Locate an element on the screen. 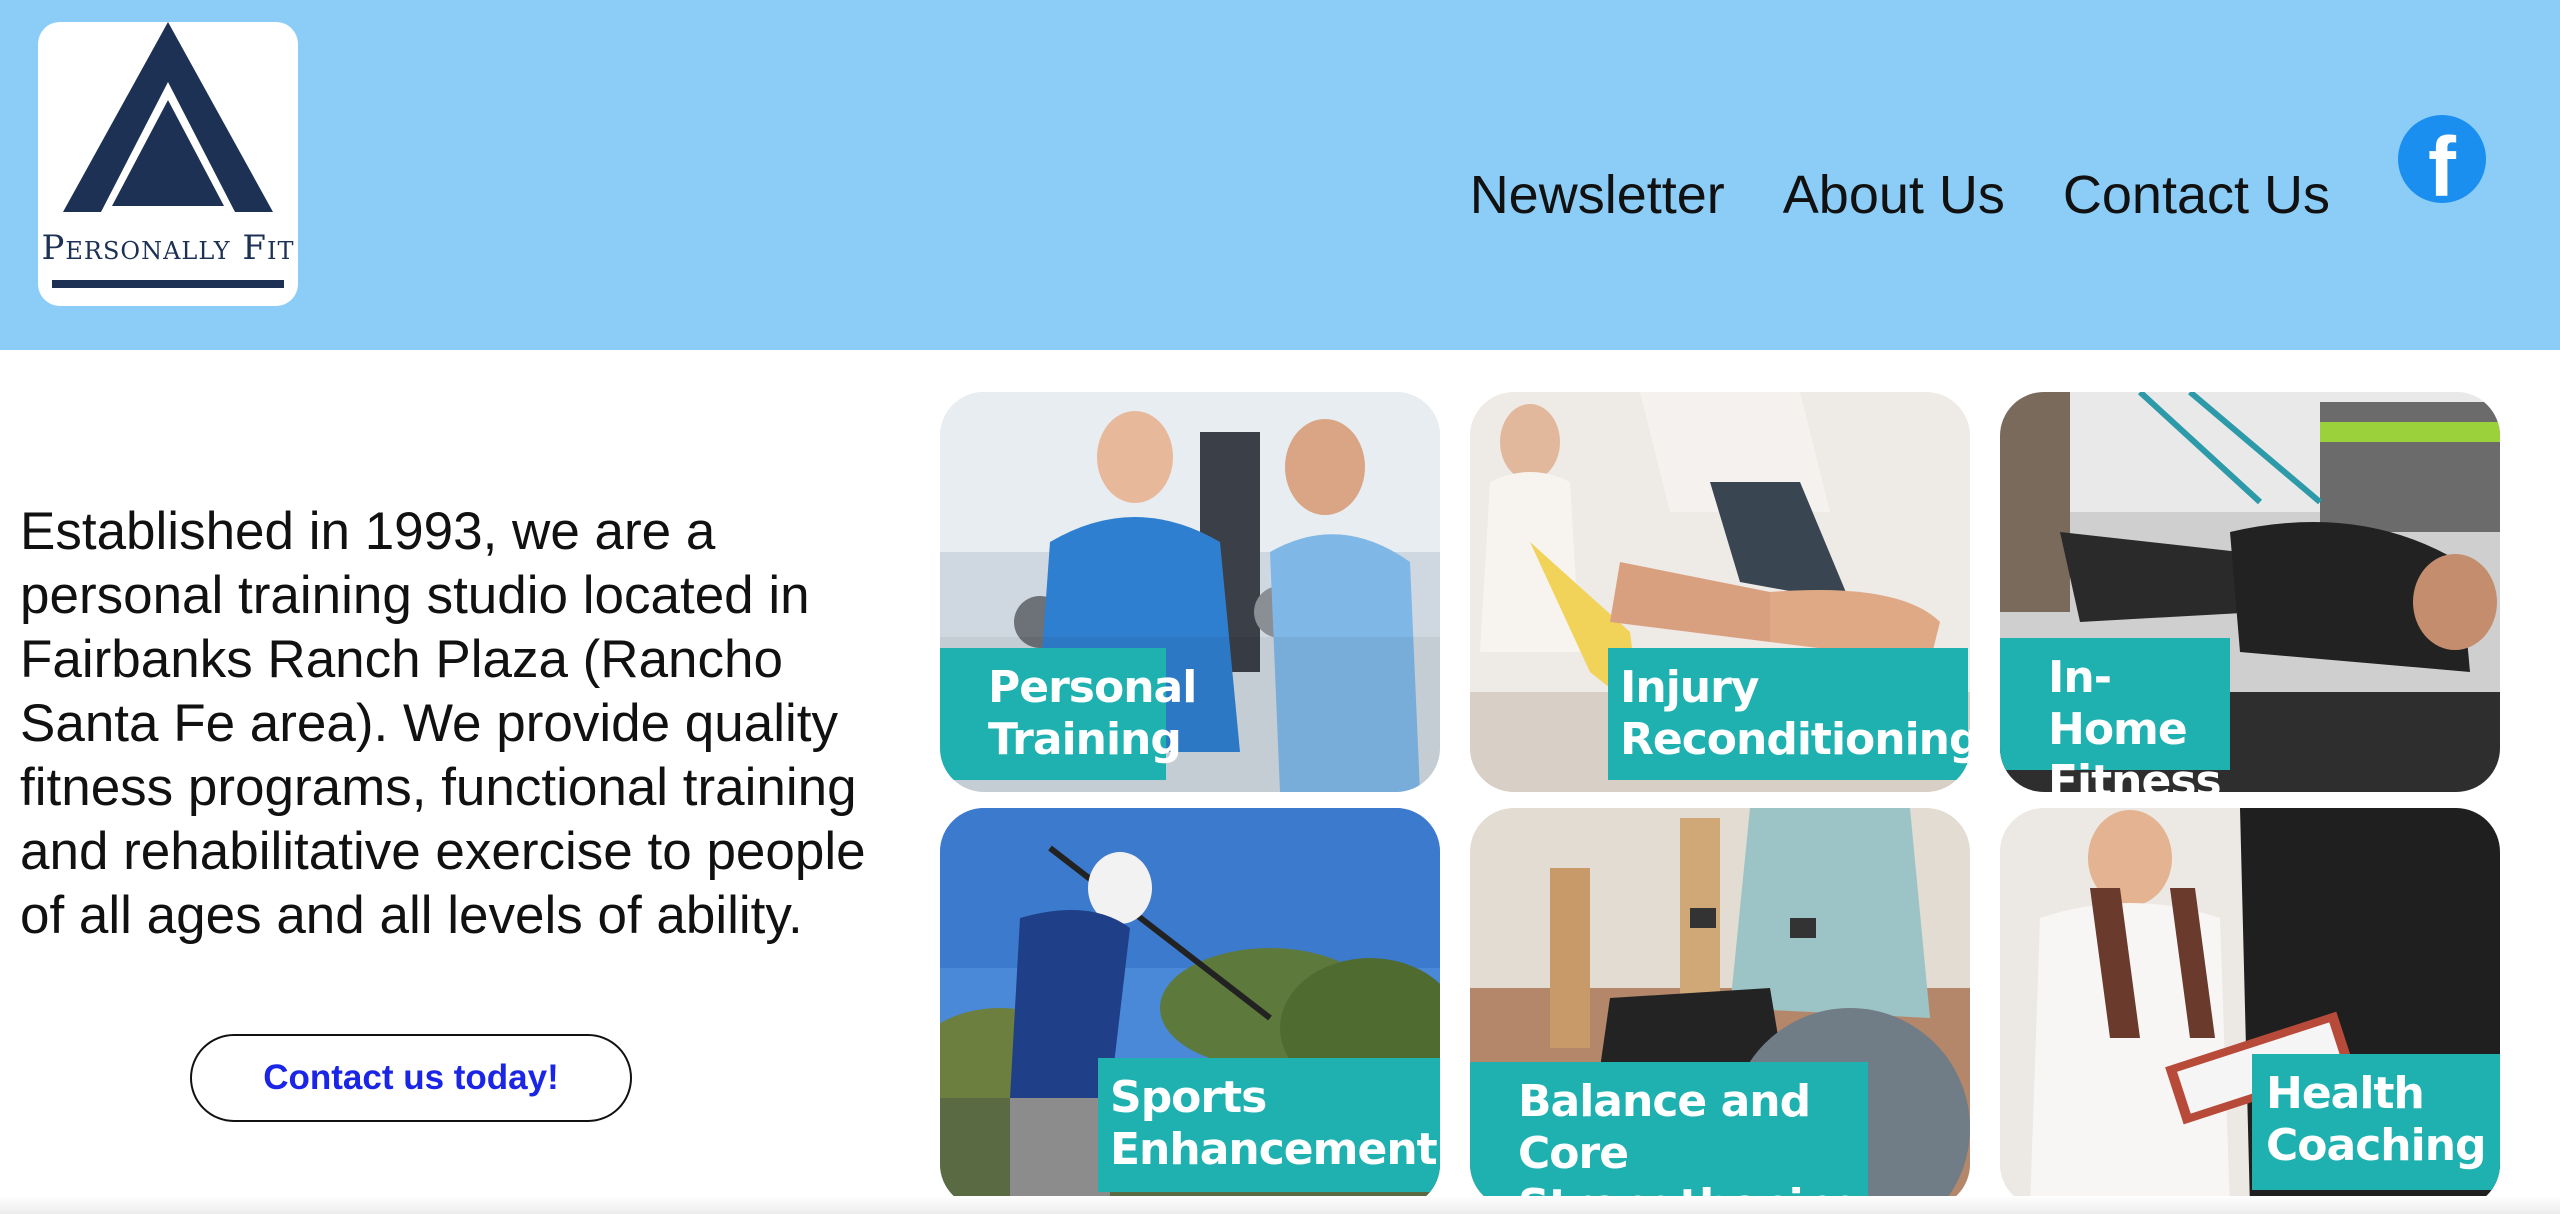 Image resolution: width=2560 pixels, height=1214 pixels. service-label-line1: Health is located at coordinates (2345, 1093).